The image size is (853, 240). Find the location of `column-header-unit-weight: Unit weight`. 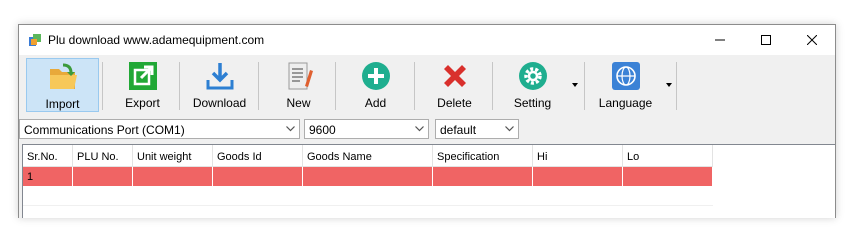

column-header-unit-weight: Unit weight is located at coordinates (173, 156).